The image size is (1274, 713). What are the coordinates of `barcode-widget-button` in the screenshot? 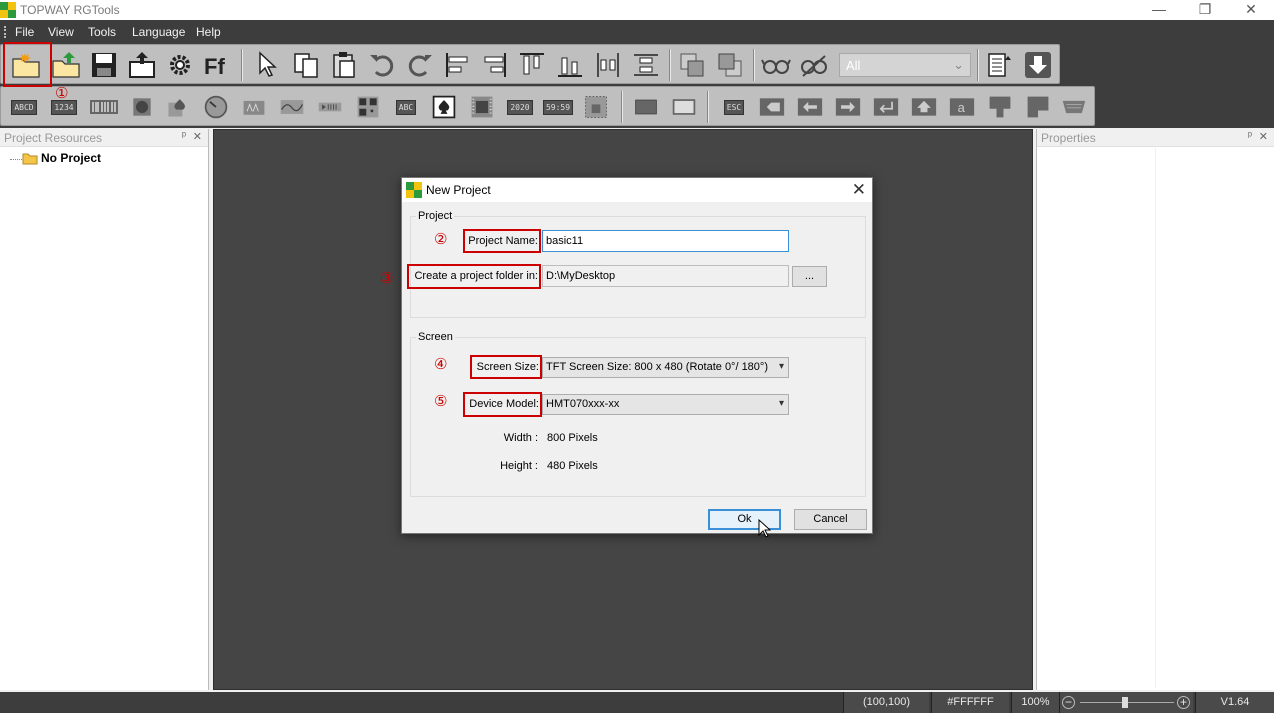 It's located at (104, 107).